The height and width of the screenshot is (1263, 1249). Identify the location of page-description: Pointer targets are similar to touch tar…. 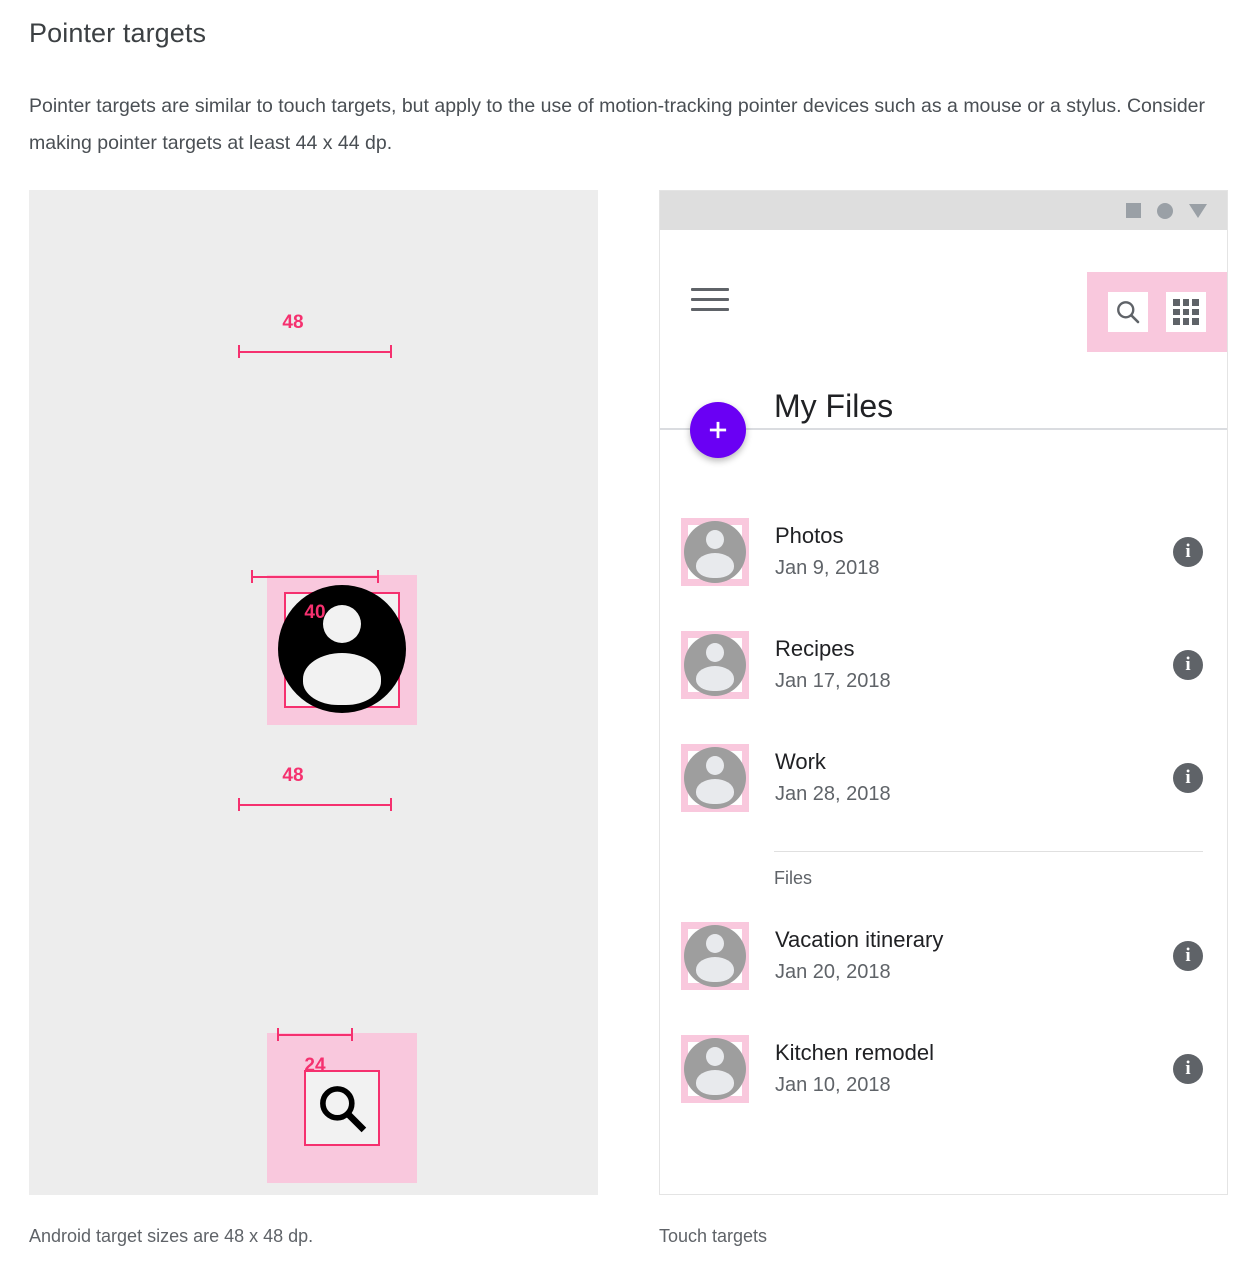
(617, 124).